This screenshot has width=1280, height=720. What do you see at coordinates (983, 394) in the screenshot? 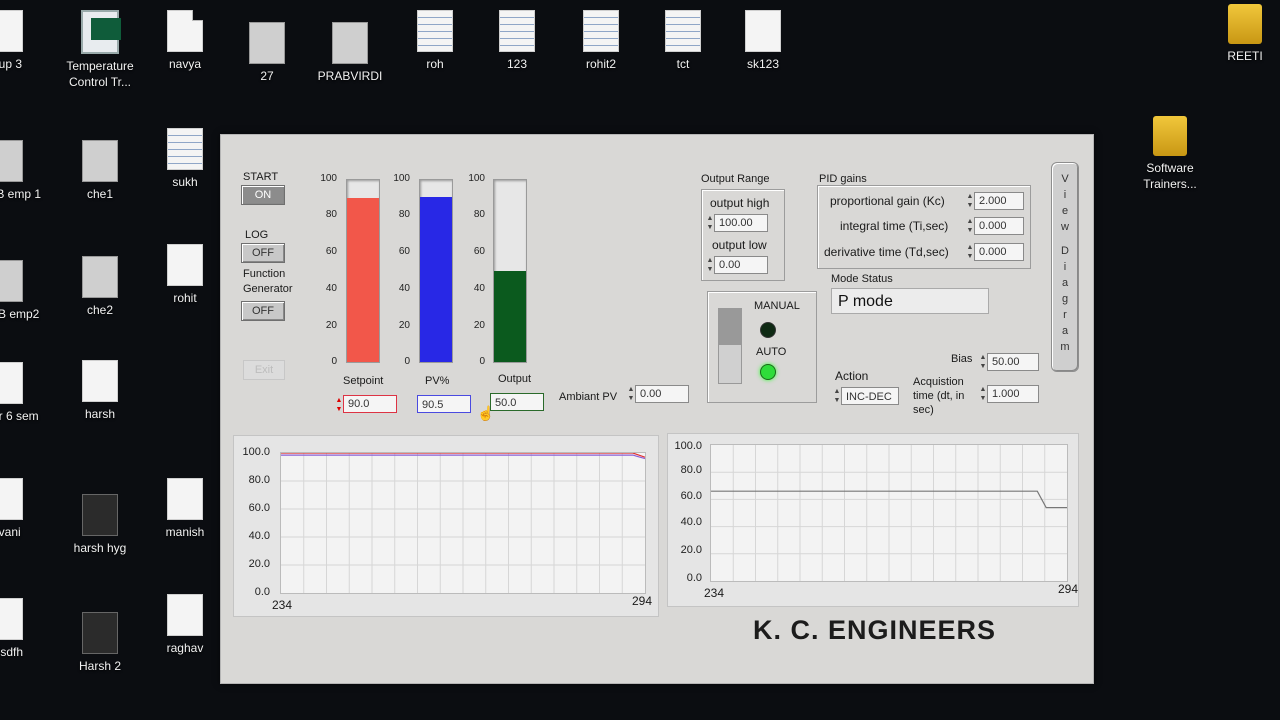
I see `acquisition-time-spinner-icon: ▲ ▼` at bounding box center [983, 394].